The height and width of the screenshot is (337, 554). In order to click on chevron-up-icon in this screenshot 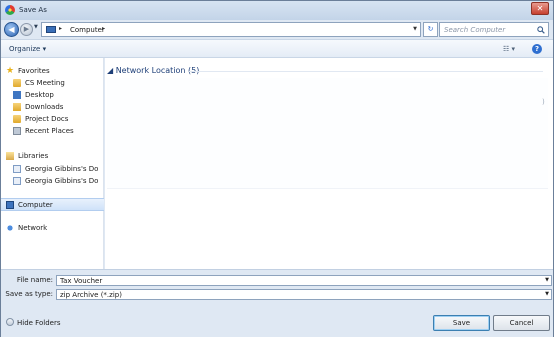, I will do `click(10, 322)`.